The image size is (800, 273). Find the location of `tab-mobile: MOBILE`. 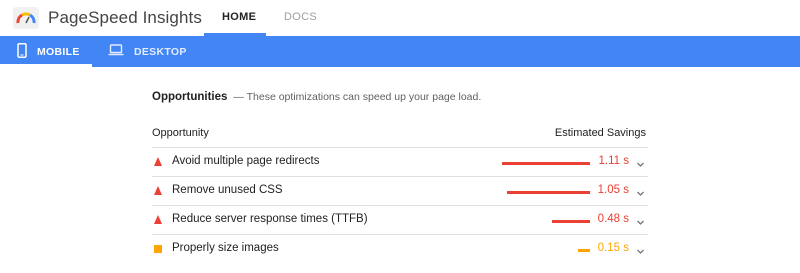

tab-mobile: MOBILE is located at coordinates (46, 51).